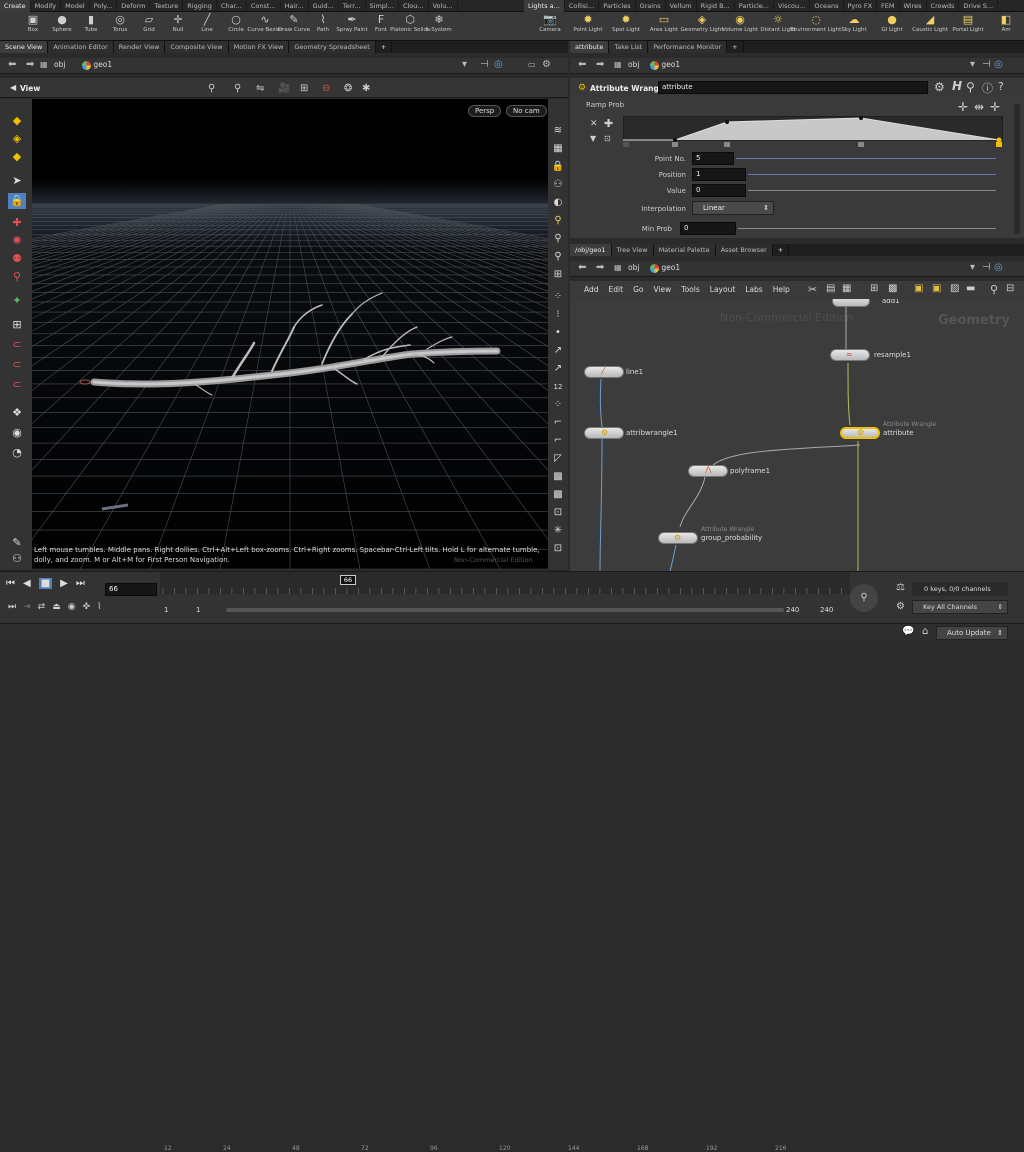  I want to click on edge-icon: ⌐, so click(558, 423).